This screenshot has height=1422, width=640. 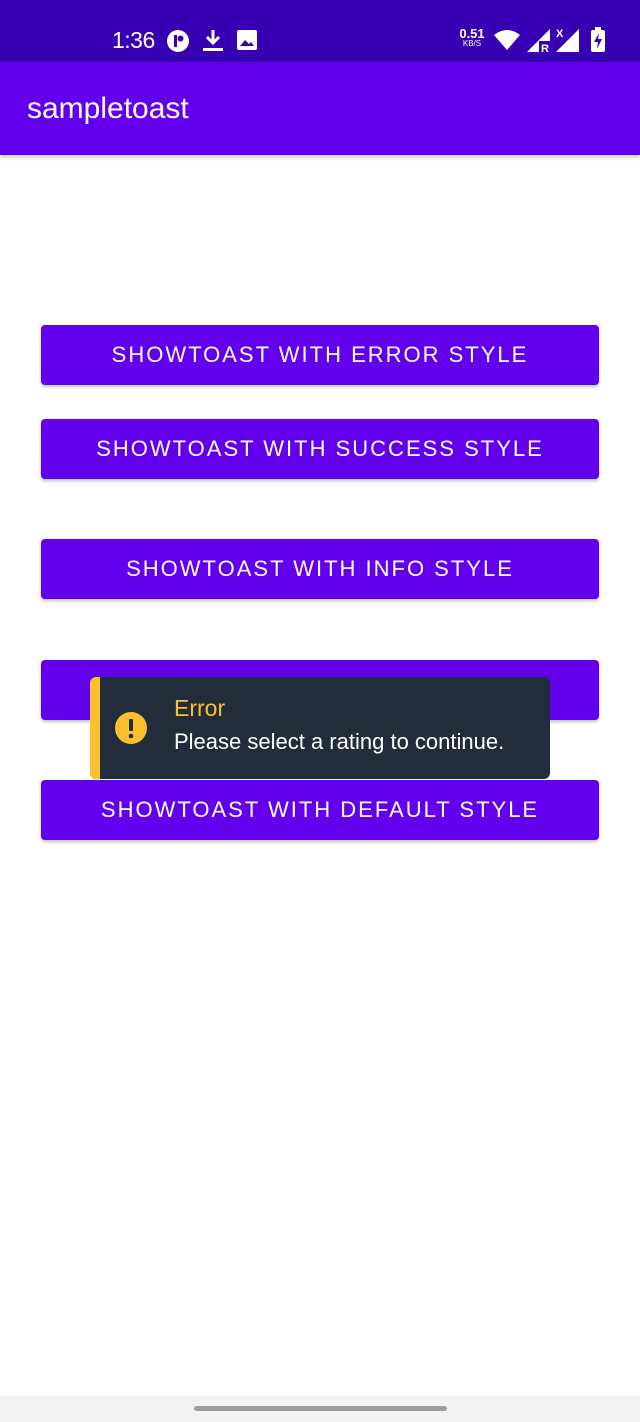 What do you see at coordinates (320, 449) in the screenshot?
I see `show-success-toast-button: SHOWTOAST WITH SUCCESS STYLE` at bounding box center [320, 449].